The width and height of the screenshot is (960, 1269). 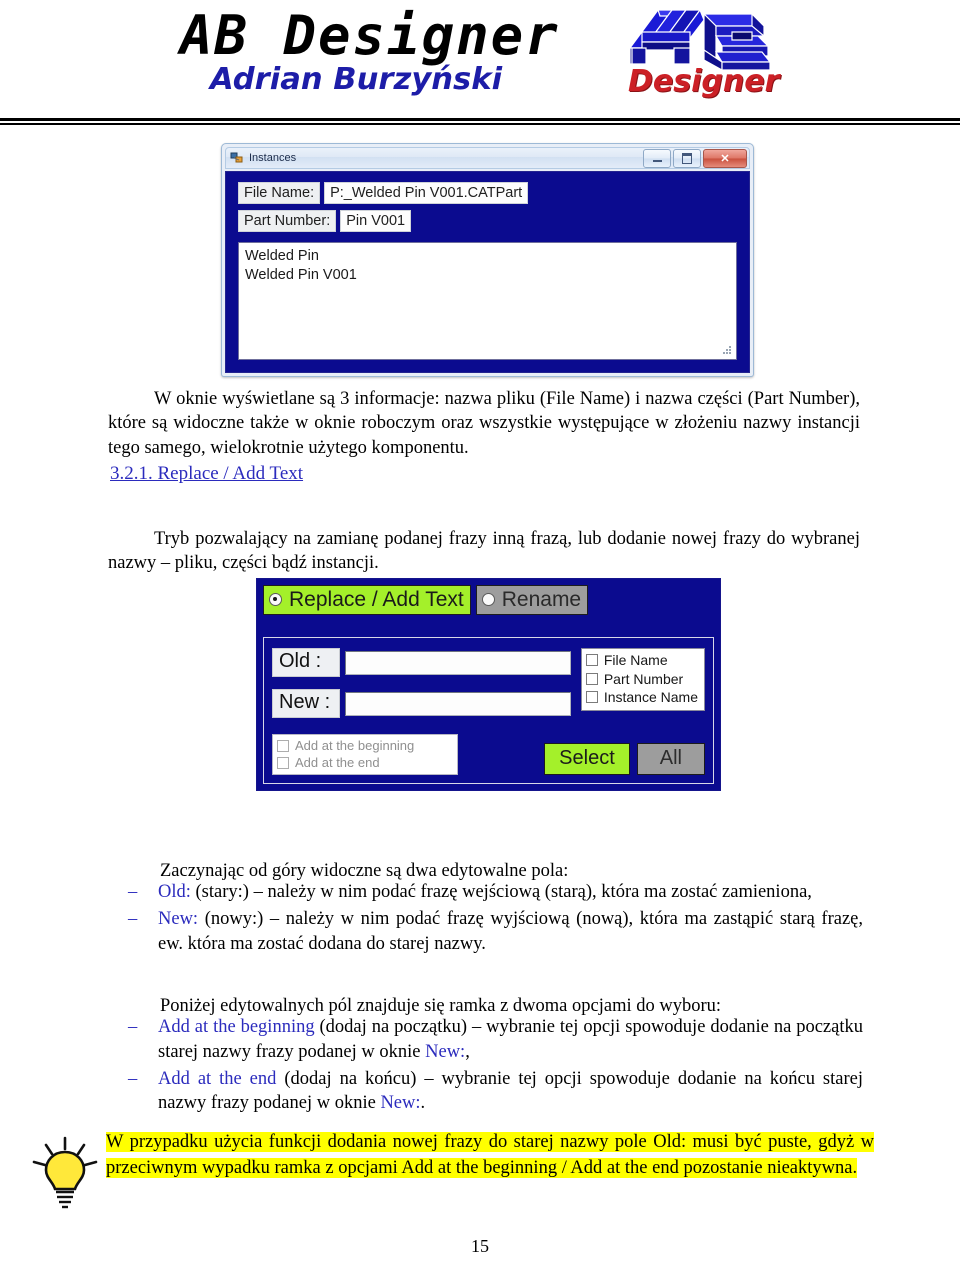 What do you see at coordinates (376, 599) in the screenshot?
I see `mode-replace-add-text-label: Replace / Add Text` at bounding box center [376, 599].